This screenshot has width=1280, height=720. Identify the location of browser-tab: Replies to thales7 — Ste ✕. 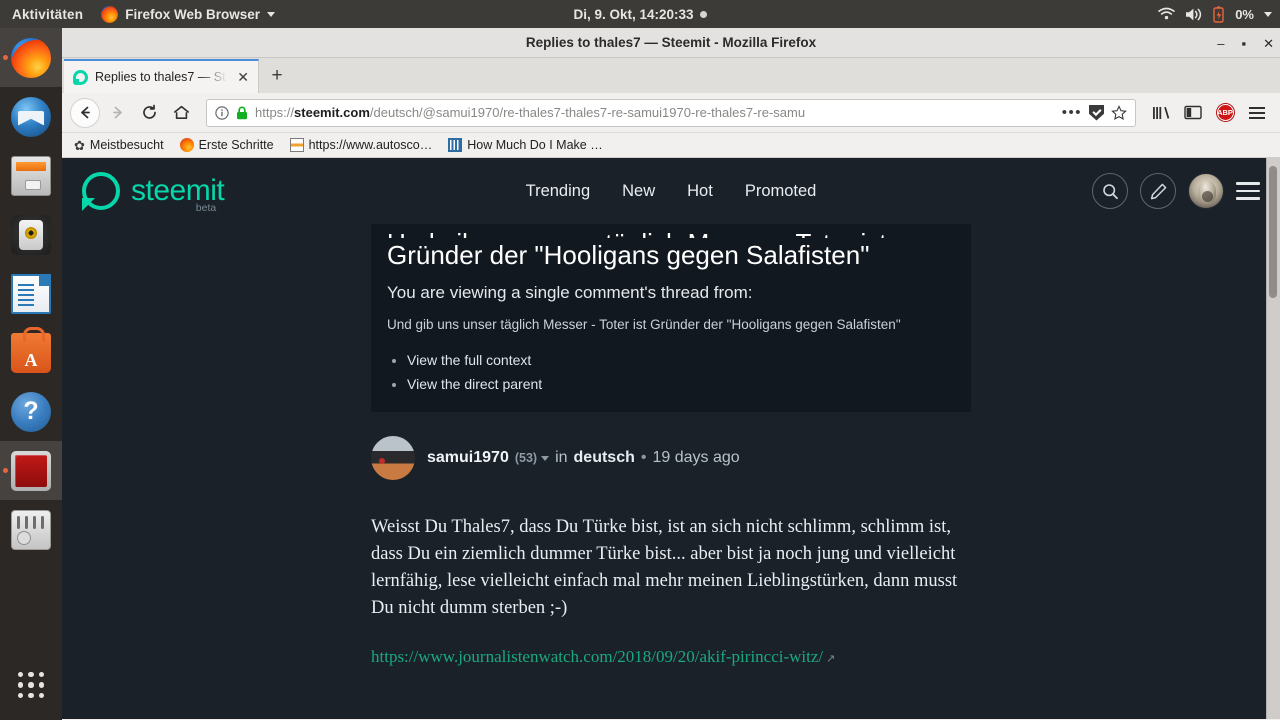
(161, 76).